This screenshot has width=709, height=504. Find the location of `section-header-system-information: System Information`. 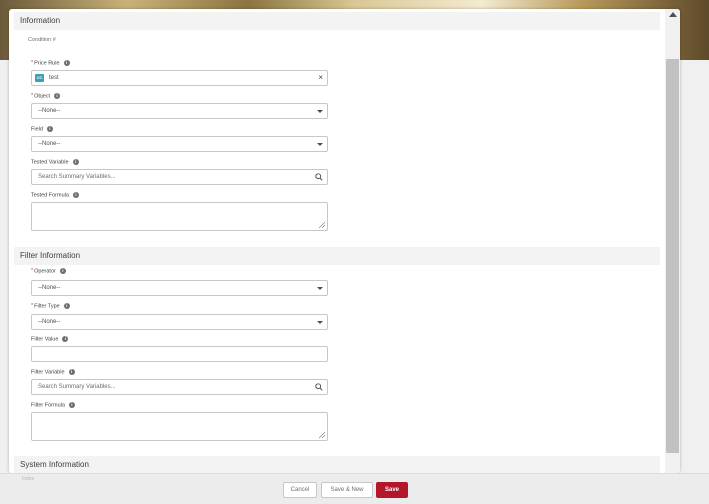

section-header-system-information: System Information is located at coordinates (337, 464).